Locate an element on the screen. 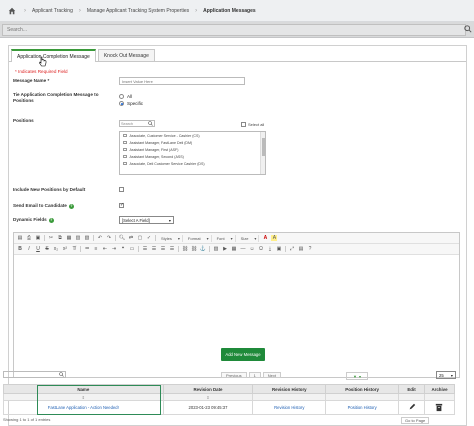  format-dropdown: Format ▾ is located at coordinates (199, 238).